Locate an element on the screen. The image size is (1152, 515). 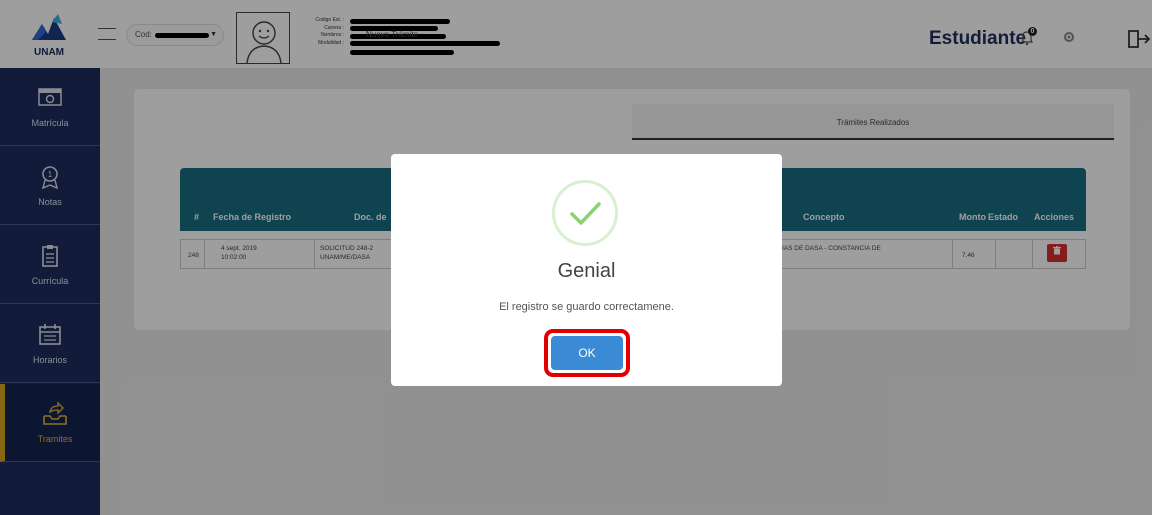
success-check-icon is located at coordinates (585, 213).